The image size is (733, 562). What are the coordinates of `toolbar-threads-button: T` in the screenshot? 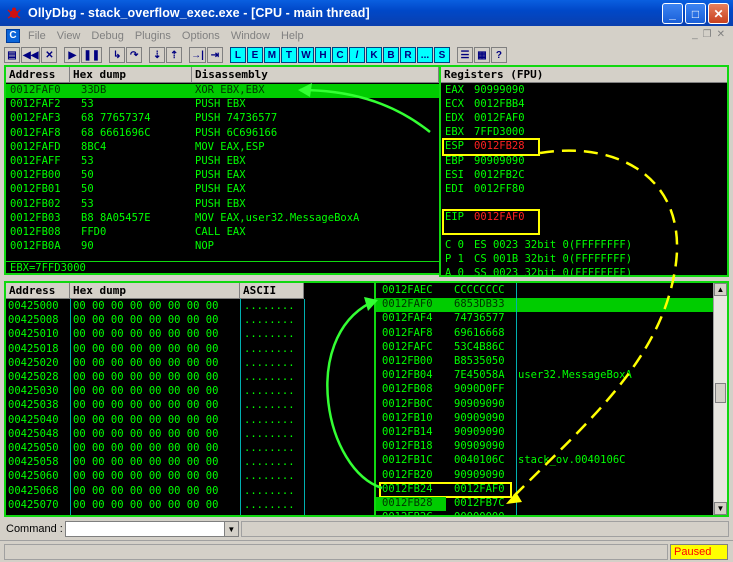 It's located at (288, 55).